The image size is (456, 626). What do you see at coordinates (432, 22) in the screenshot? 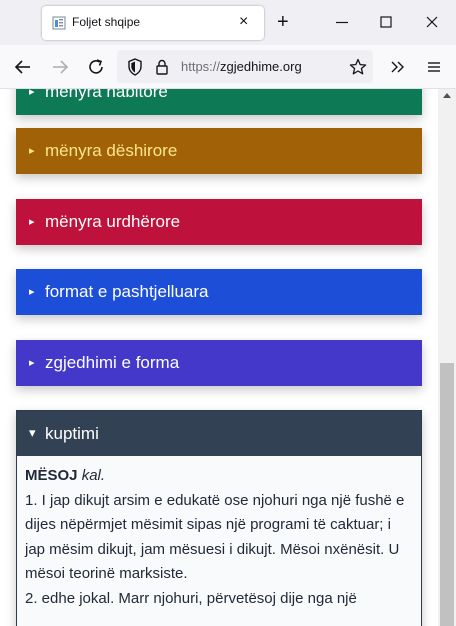
I see `close-window-icon` at bounding box center [432, 22].